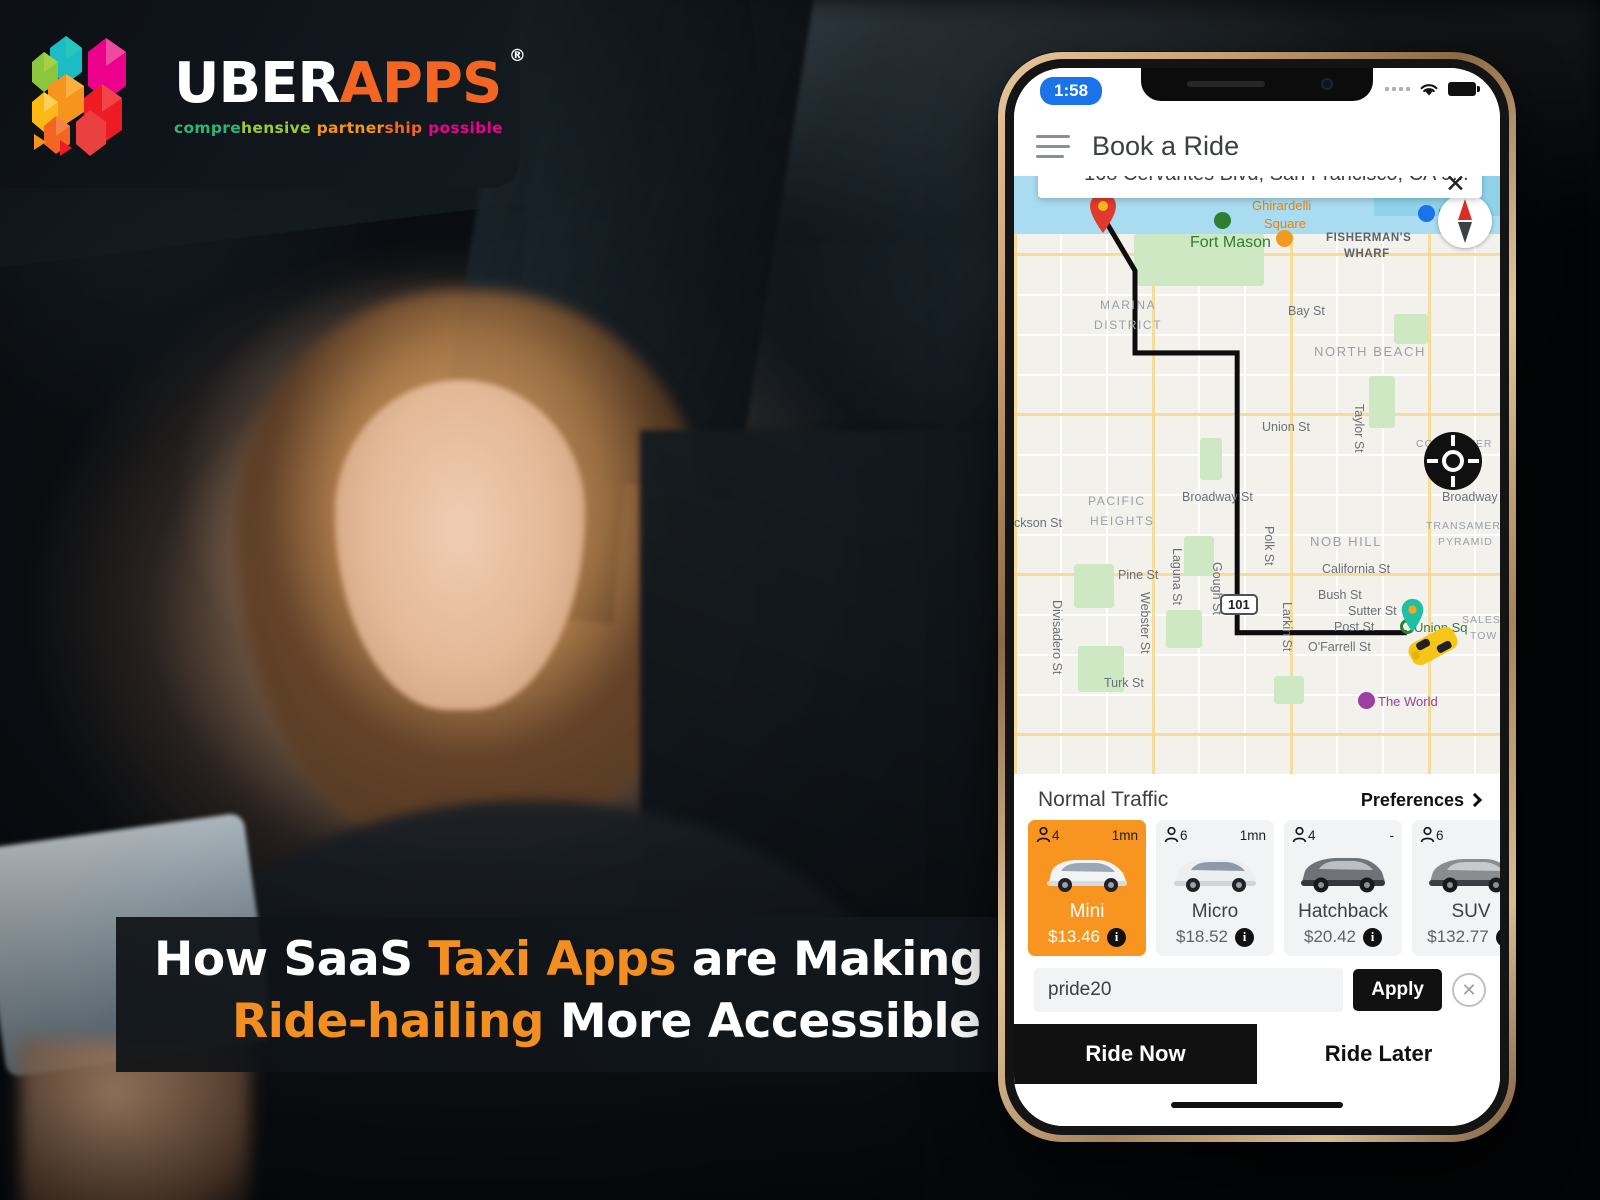  I want to click on person-seat-icon: 6, so click(1176, 835).